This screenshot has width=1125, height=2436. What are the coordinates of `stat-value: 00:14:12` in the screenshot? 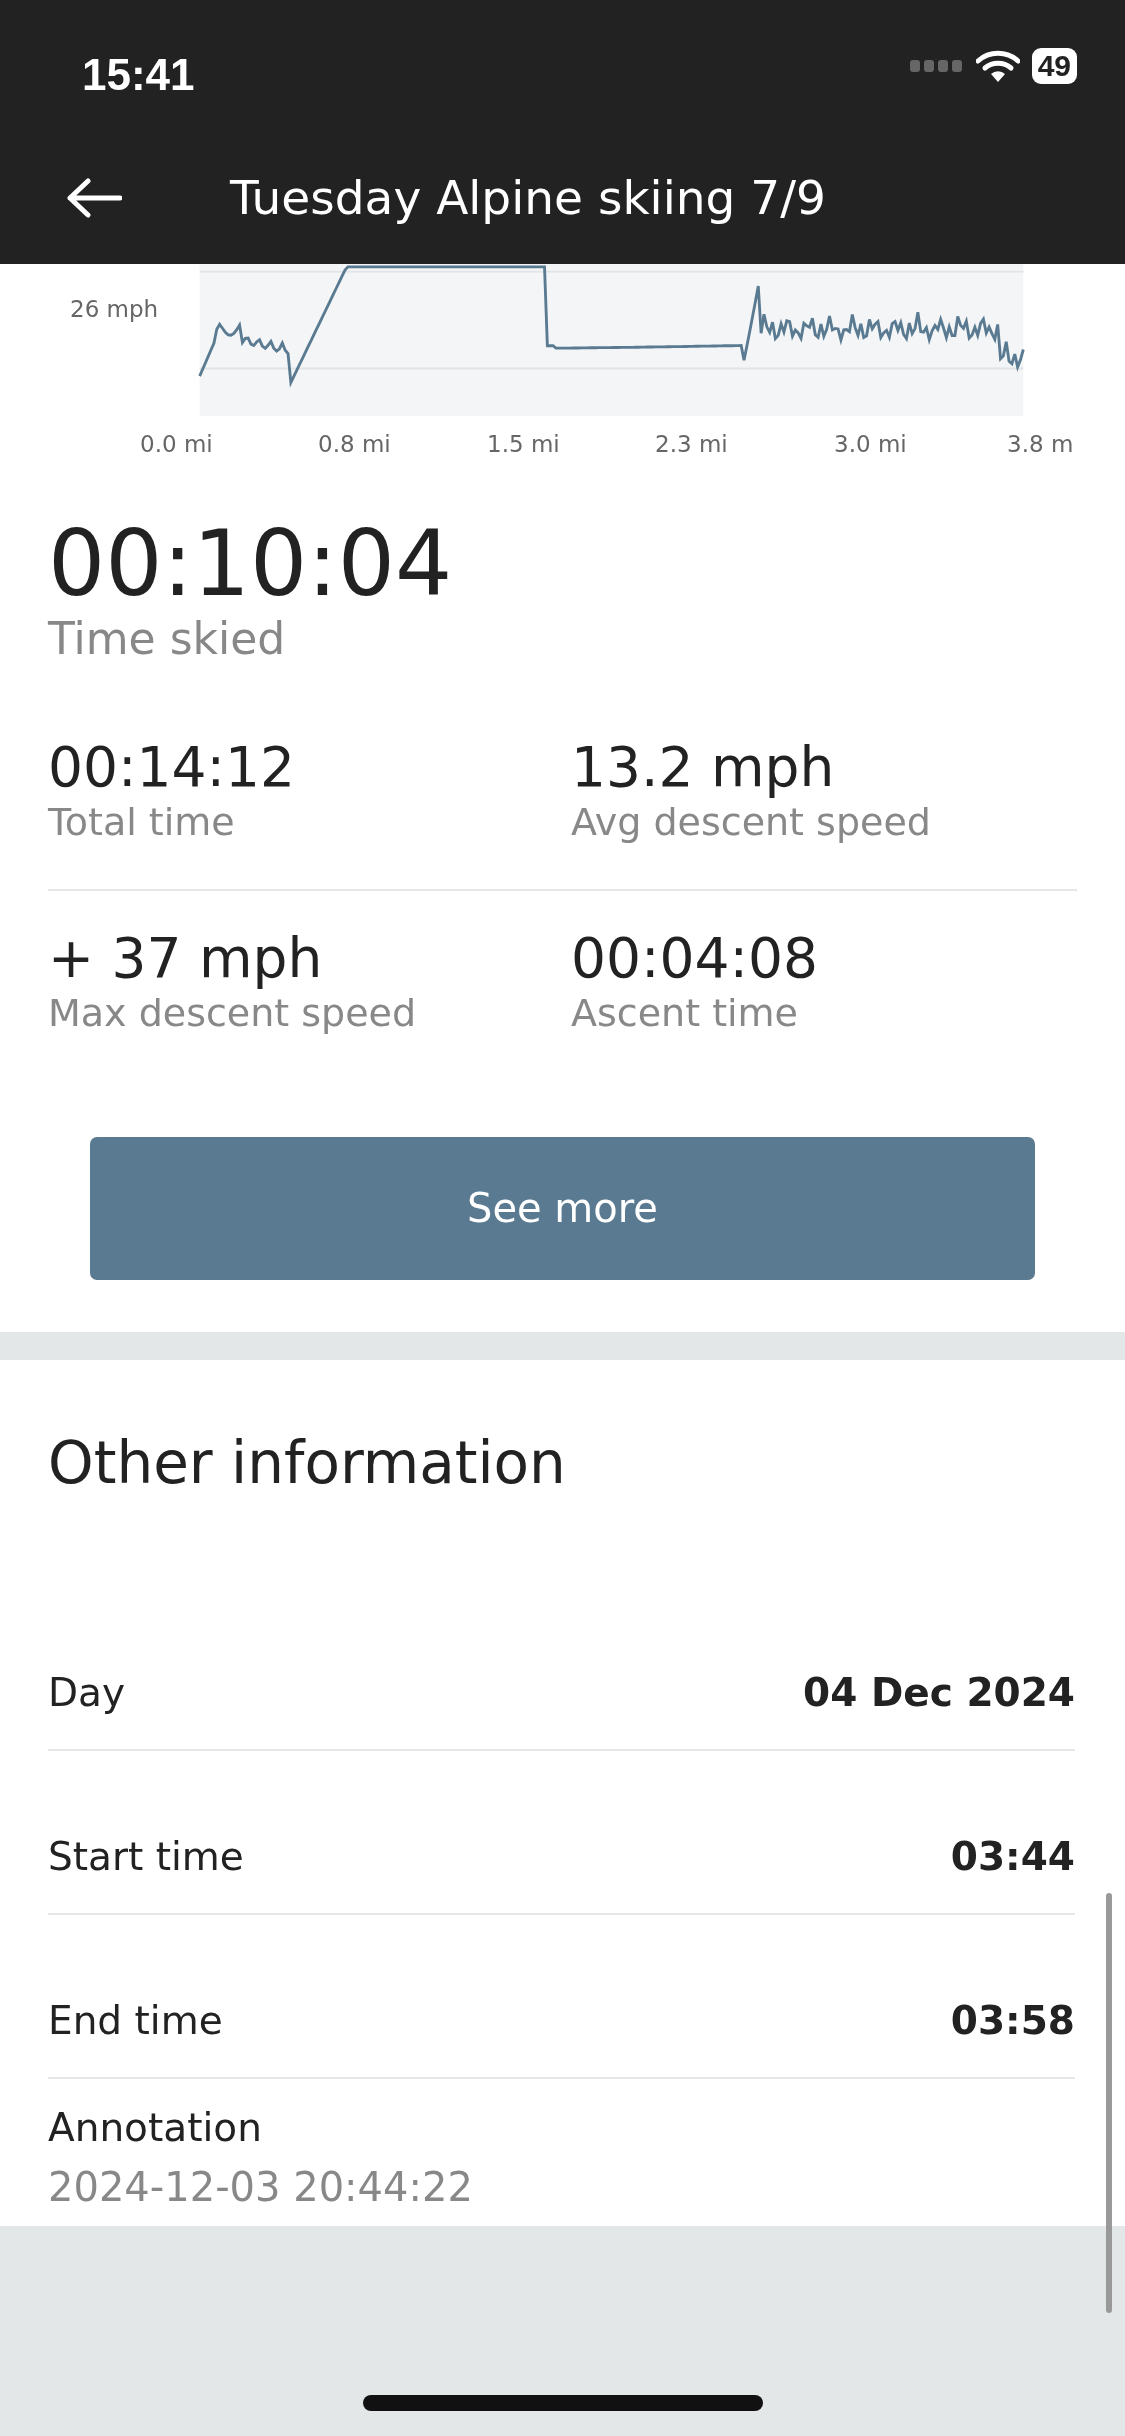 It's located at (172, 766).